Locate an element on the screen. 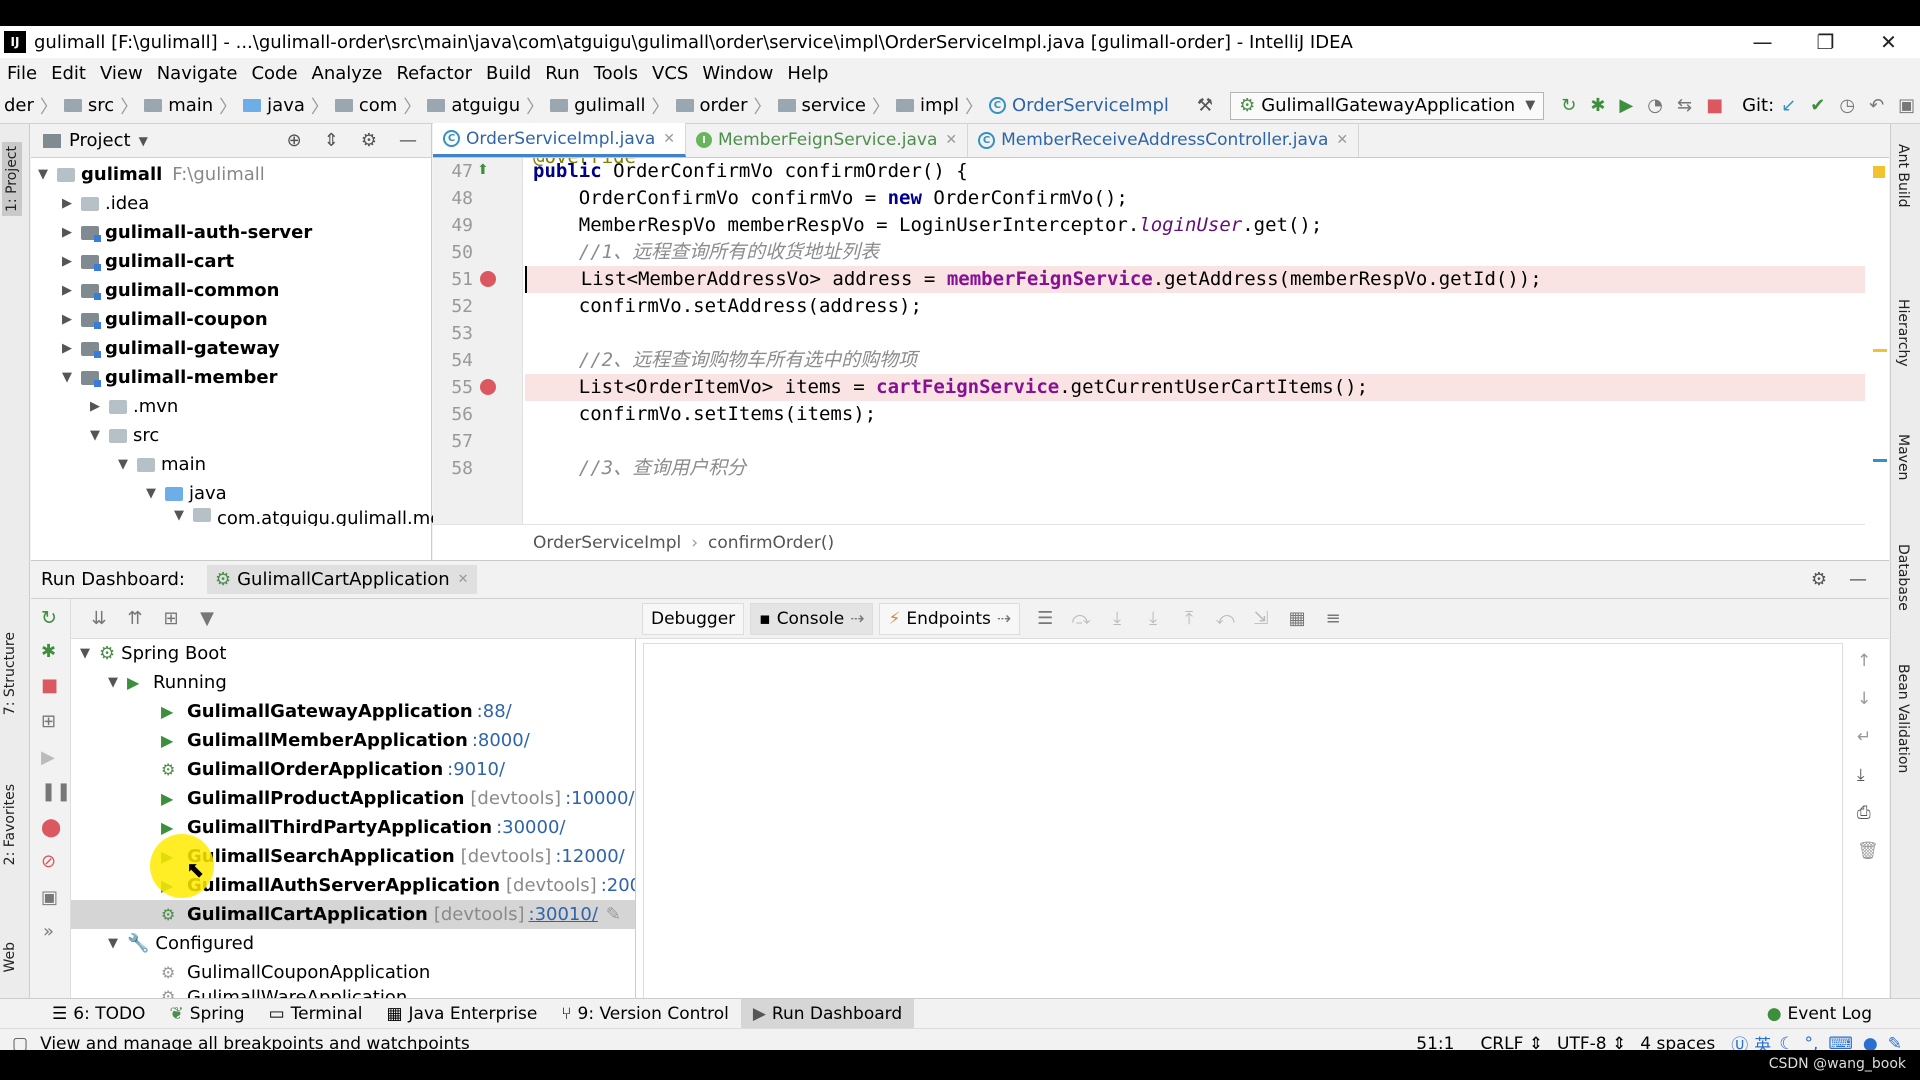  line-separator-select: CRLF ⇕ is located at coordinates (1511, 1042).